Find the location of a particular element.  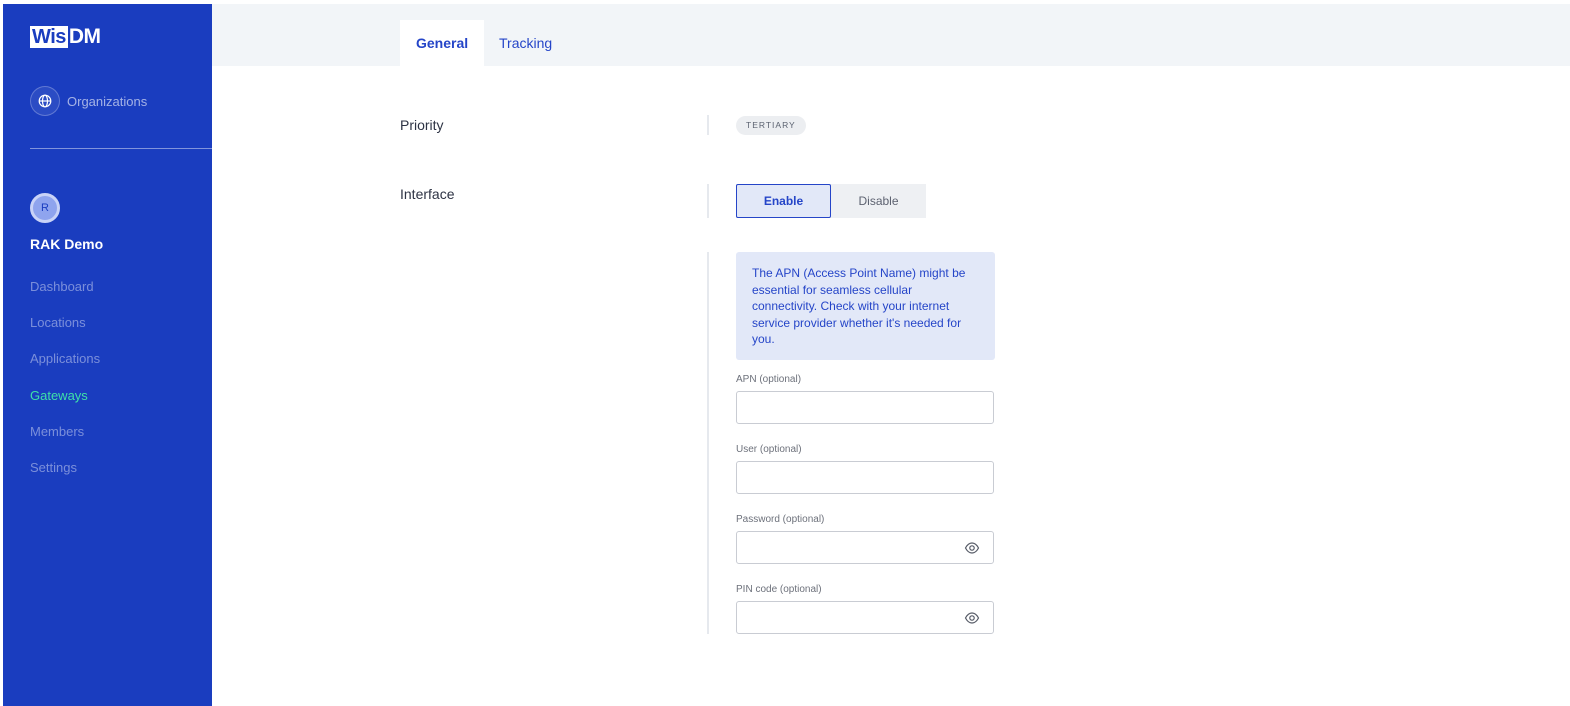

sidebar-item-dashboard: Dashboard is located at coordinates (65, 296).